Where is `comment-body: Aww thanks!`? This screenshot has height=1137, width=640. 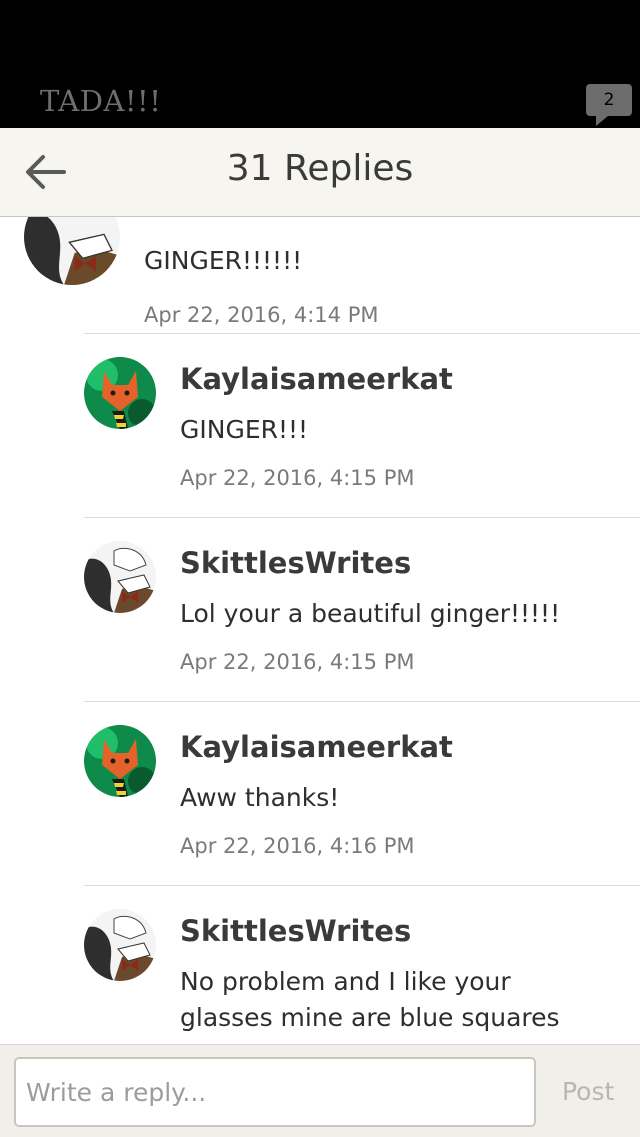 comment-body: Aww thanks! is located at coordinates (260, 797).